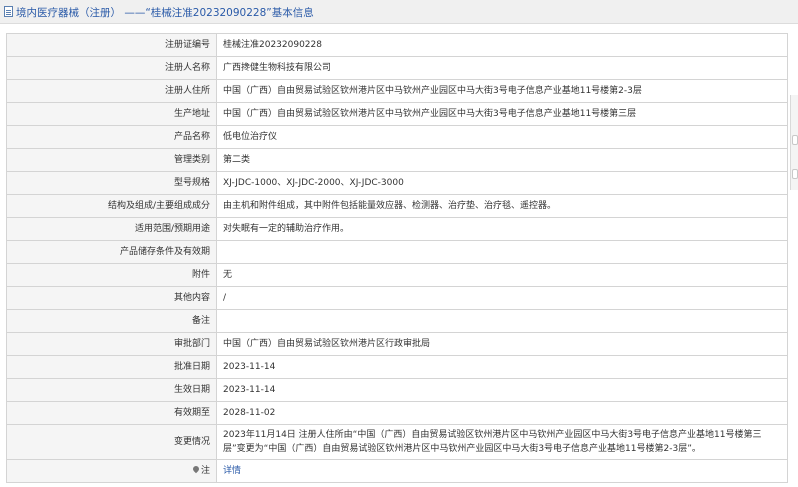 Image resolution: width=798 pixels, height=487 pixels. I want to click on breadcrumb-bar: 境内医疗器械（注册） ——“桂械注准20232090228”基本信息, so click(399, 12).